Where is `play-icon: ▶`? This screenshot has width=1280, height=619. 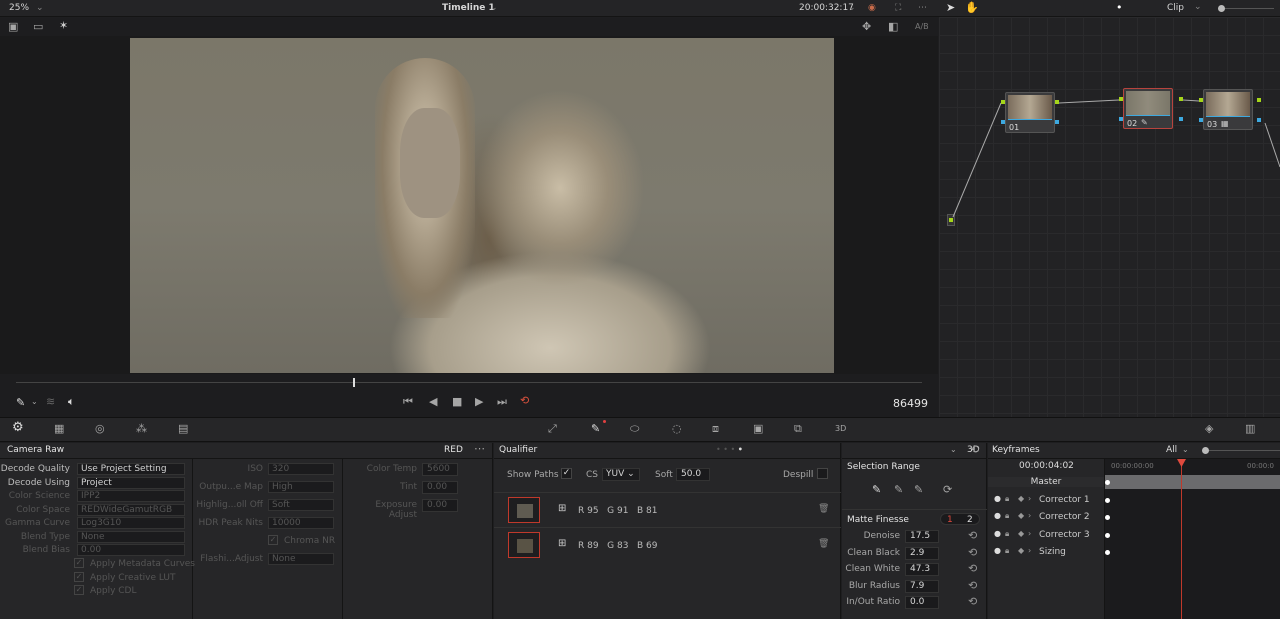
play-icon: ▶ is located at coordinates (479, 402).